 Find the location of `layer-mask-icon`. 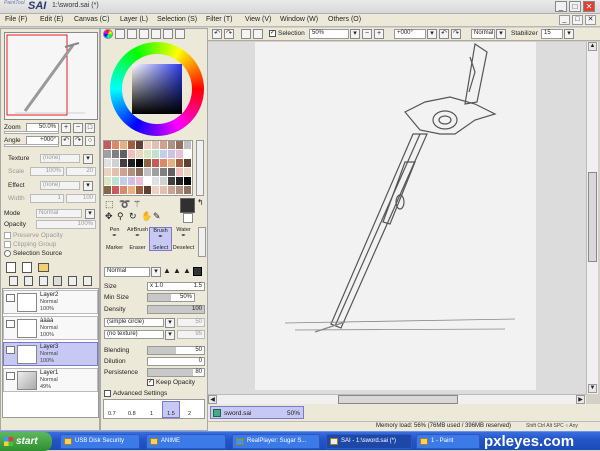

layer-mask-icon is located at coordinates (72, 281).